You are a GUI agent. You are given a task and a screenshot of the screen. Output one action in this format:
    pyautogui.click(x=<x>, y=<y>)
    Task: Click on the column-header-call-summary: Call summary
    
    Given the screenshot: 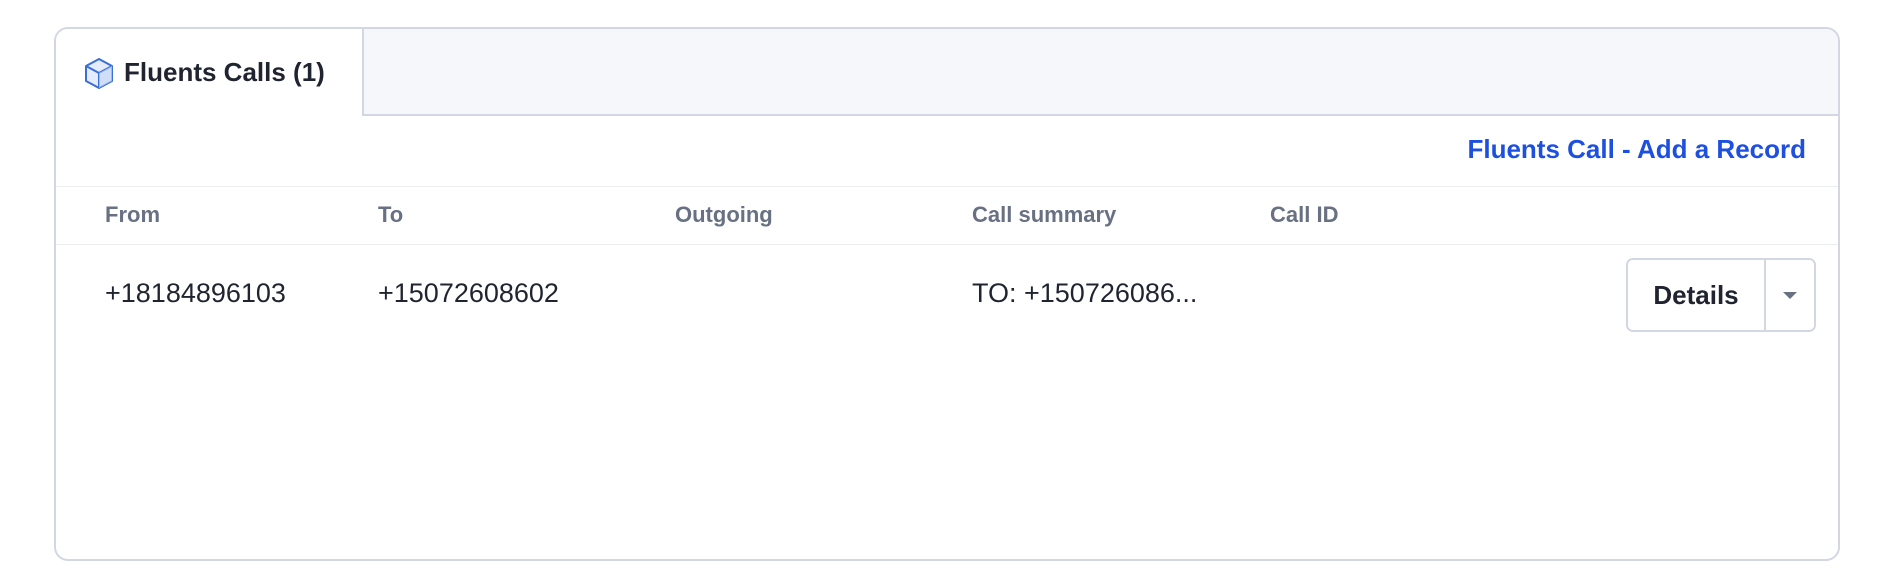 What is the action you would take?
    pyautogui.click(x=1044, y=214)
    